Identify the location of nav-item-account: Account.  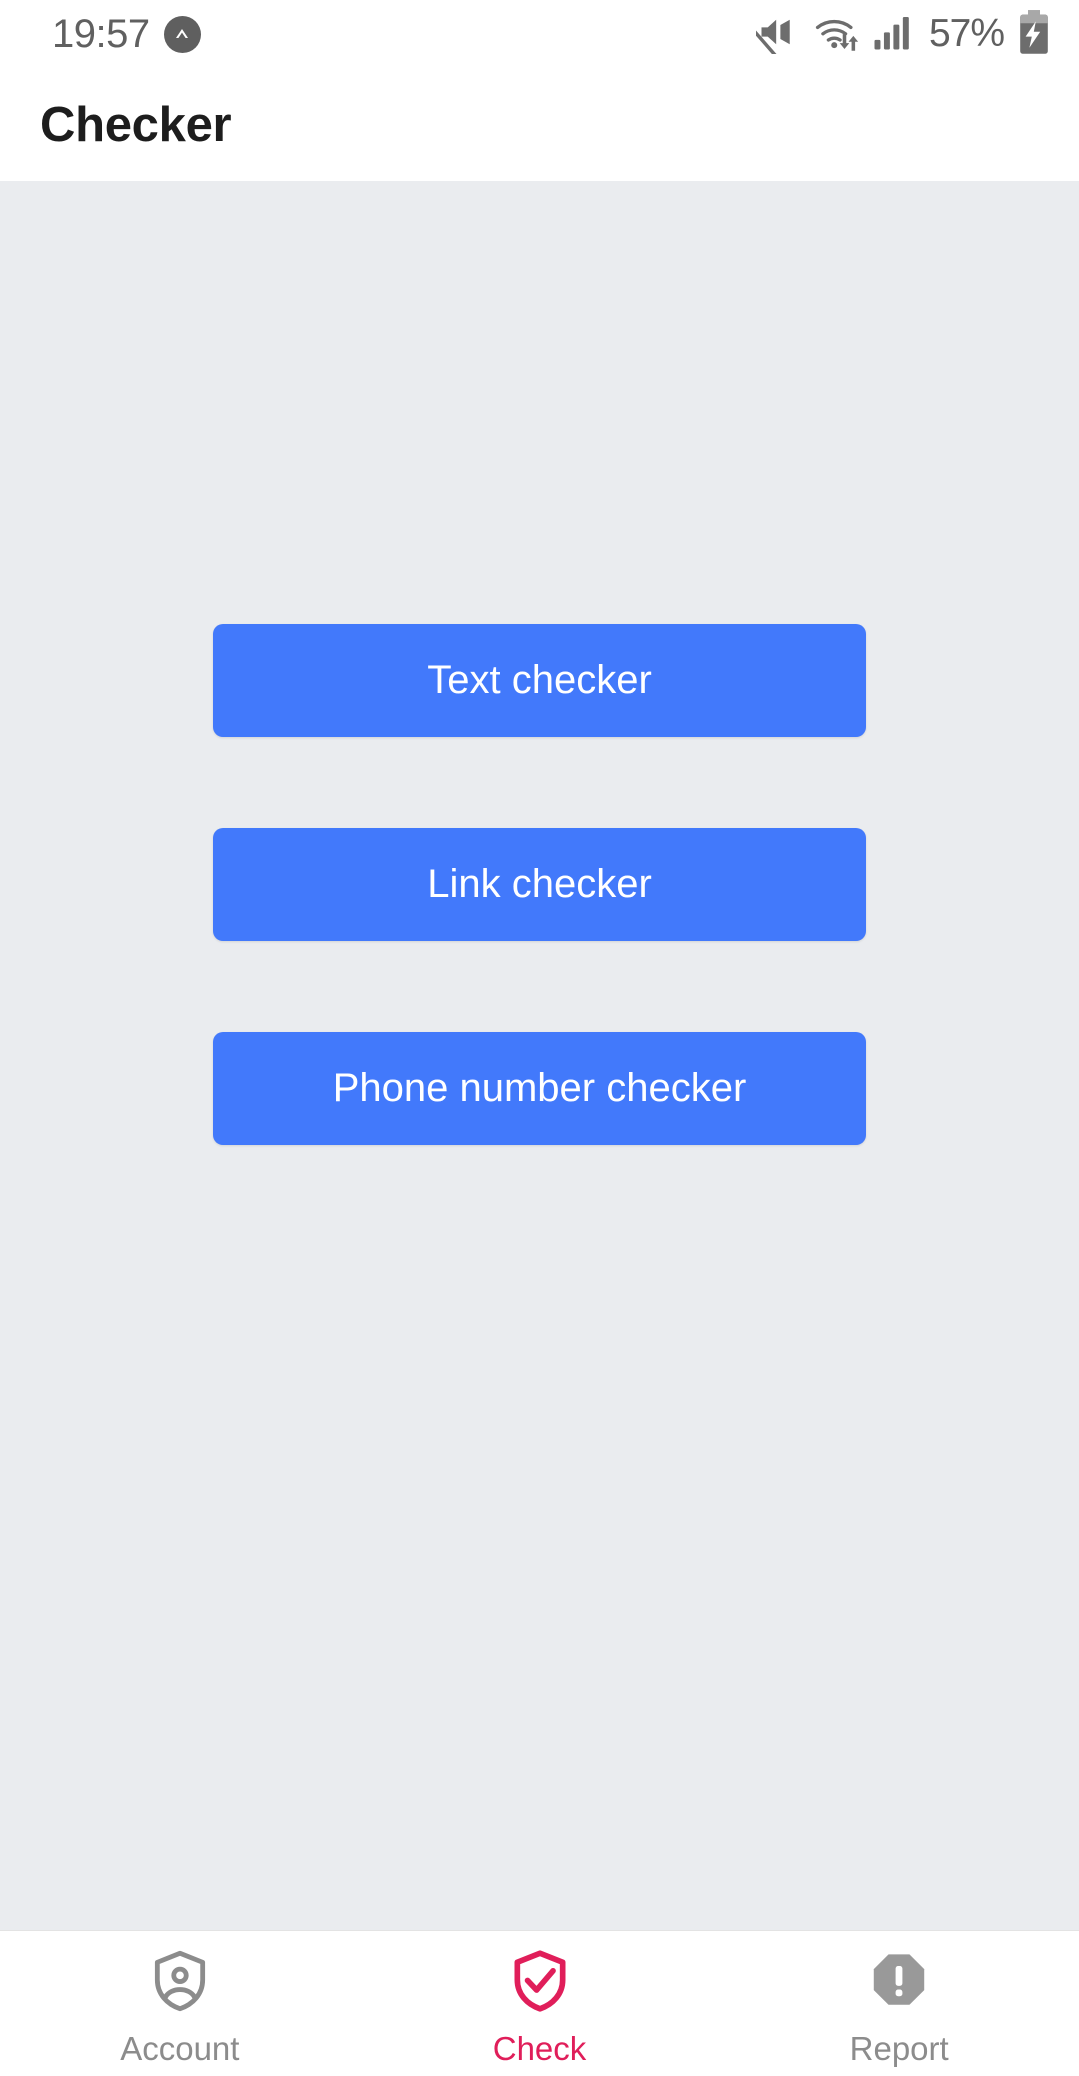
(180, 2006).